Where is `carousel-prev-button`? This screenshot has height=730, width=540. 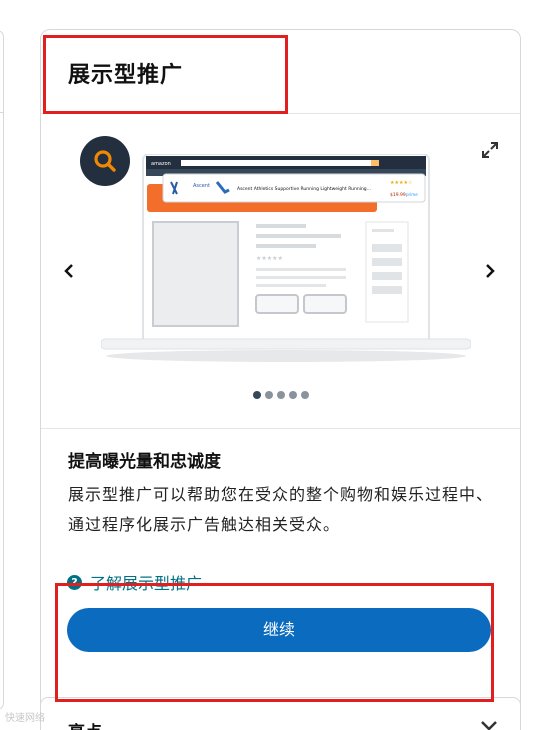 carousel-prev-button is located at coordinates (69, 271).